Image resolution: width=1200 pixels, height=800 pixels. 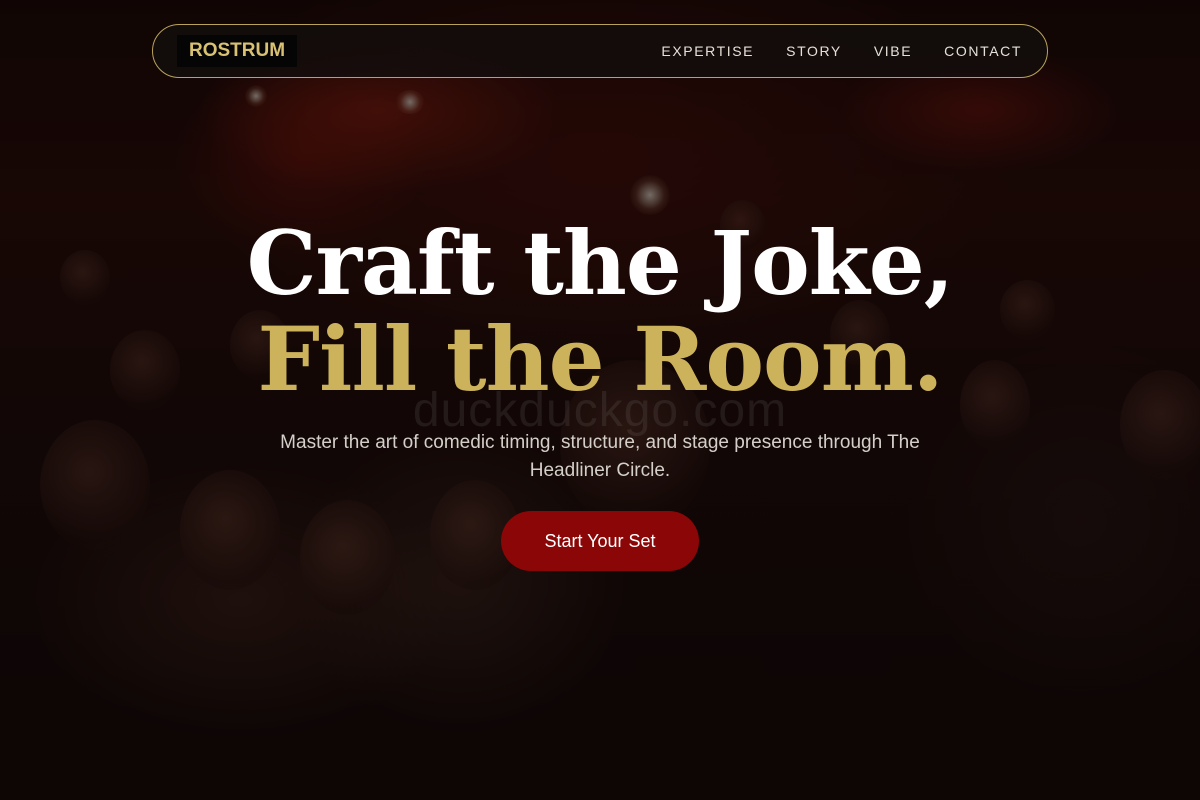 I want to click on nav-links: EXPERTISE STORY VIBE CONTACT, so click(x=825, y=51).